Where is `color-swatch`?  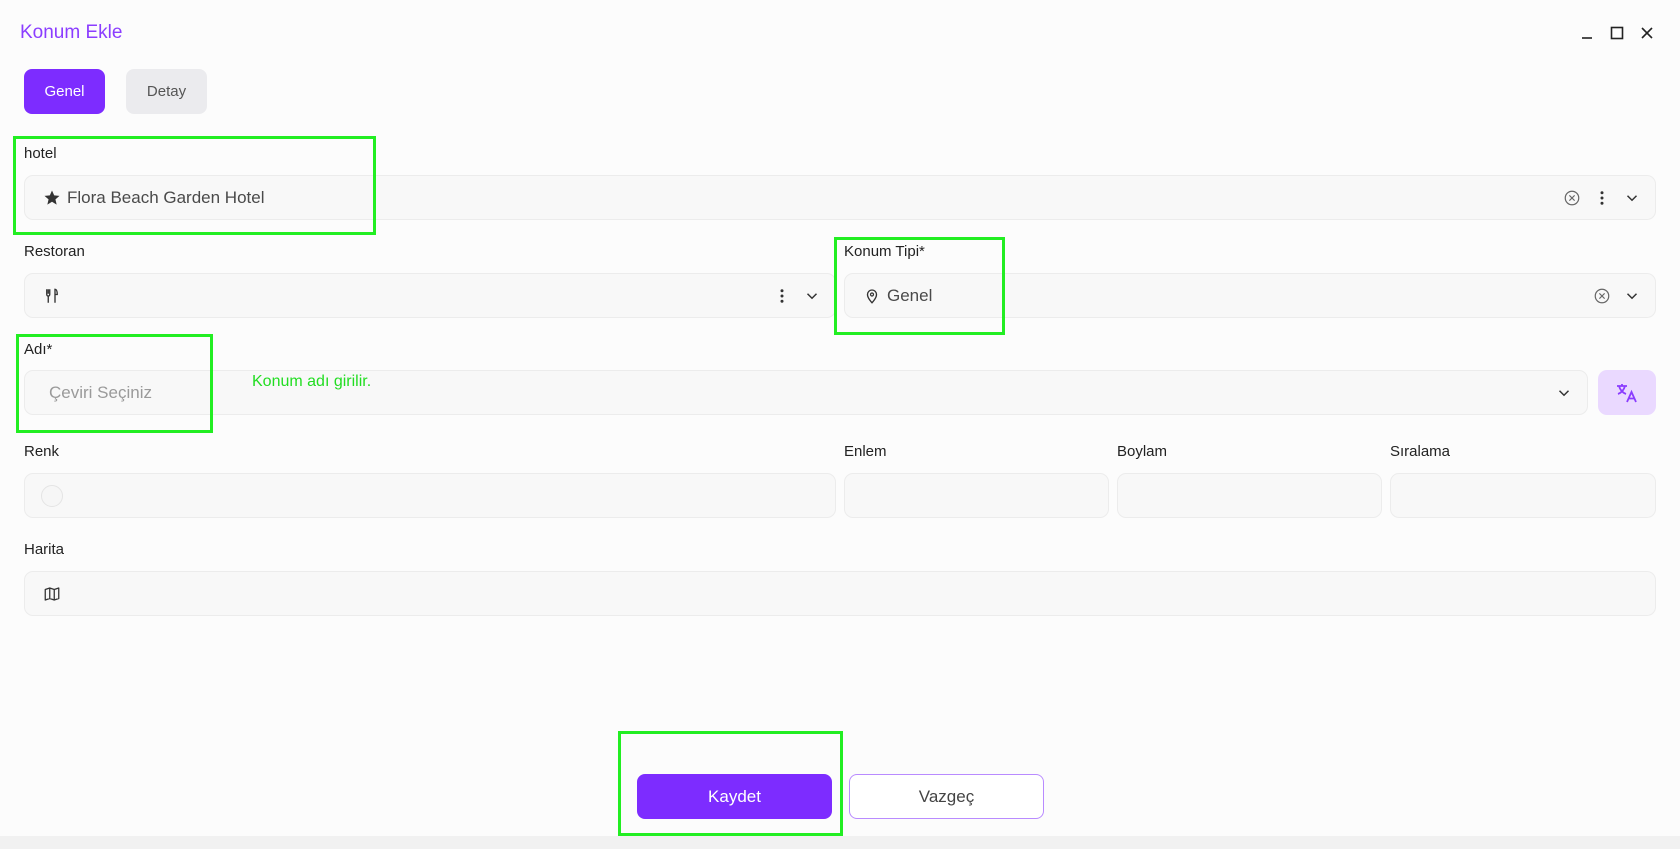
color-swatch is located at coordinates (52, 495).